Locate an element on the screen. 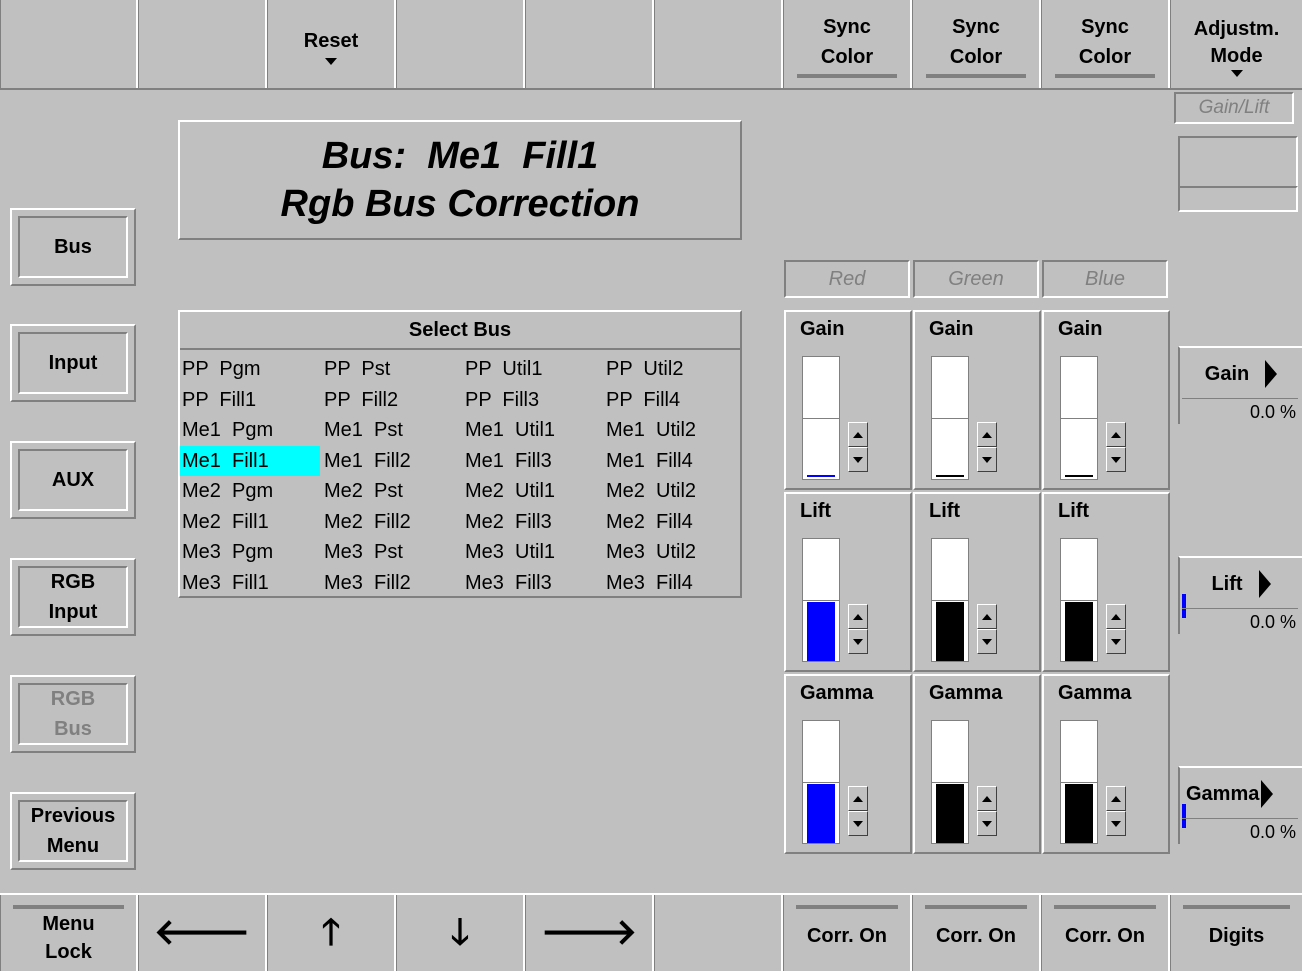 The height and width of the screenshot is (971, 1302). bus-option: Me1 Fill2 is located at coordinates (392, 461).